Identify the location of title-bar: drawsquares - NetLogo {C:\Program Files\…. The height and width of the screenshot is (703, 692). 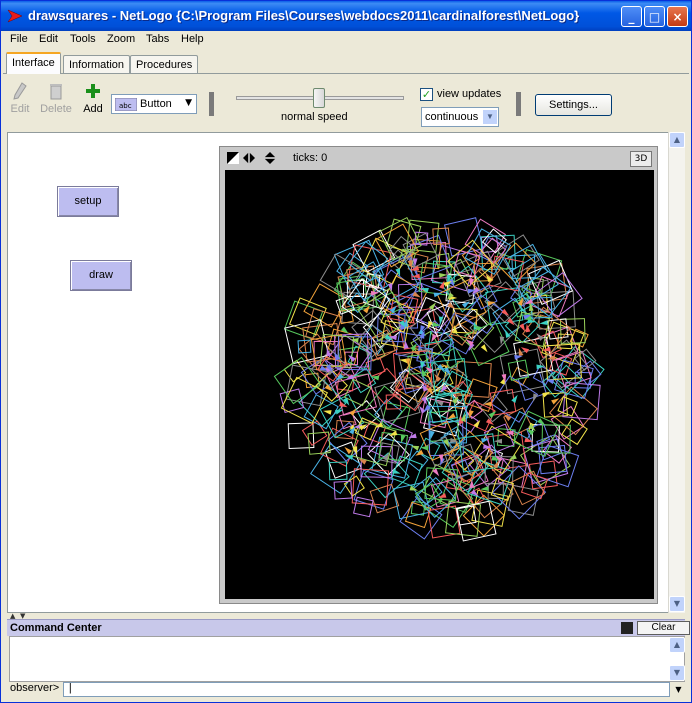
(346, 16).